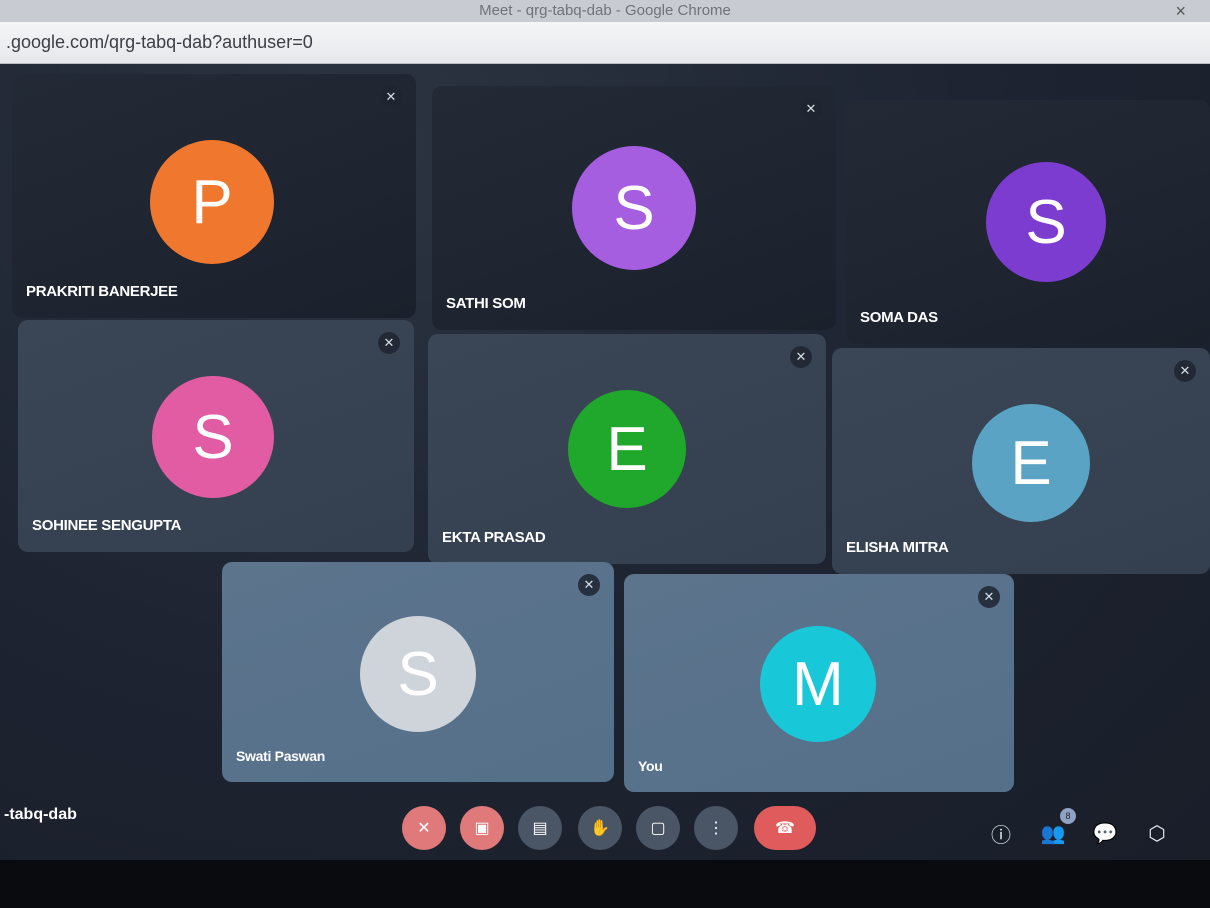 The height and width of the screenshot is (908, 1210). I want to click on participant-name: ELISHA MITRA, so click(897, 547).